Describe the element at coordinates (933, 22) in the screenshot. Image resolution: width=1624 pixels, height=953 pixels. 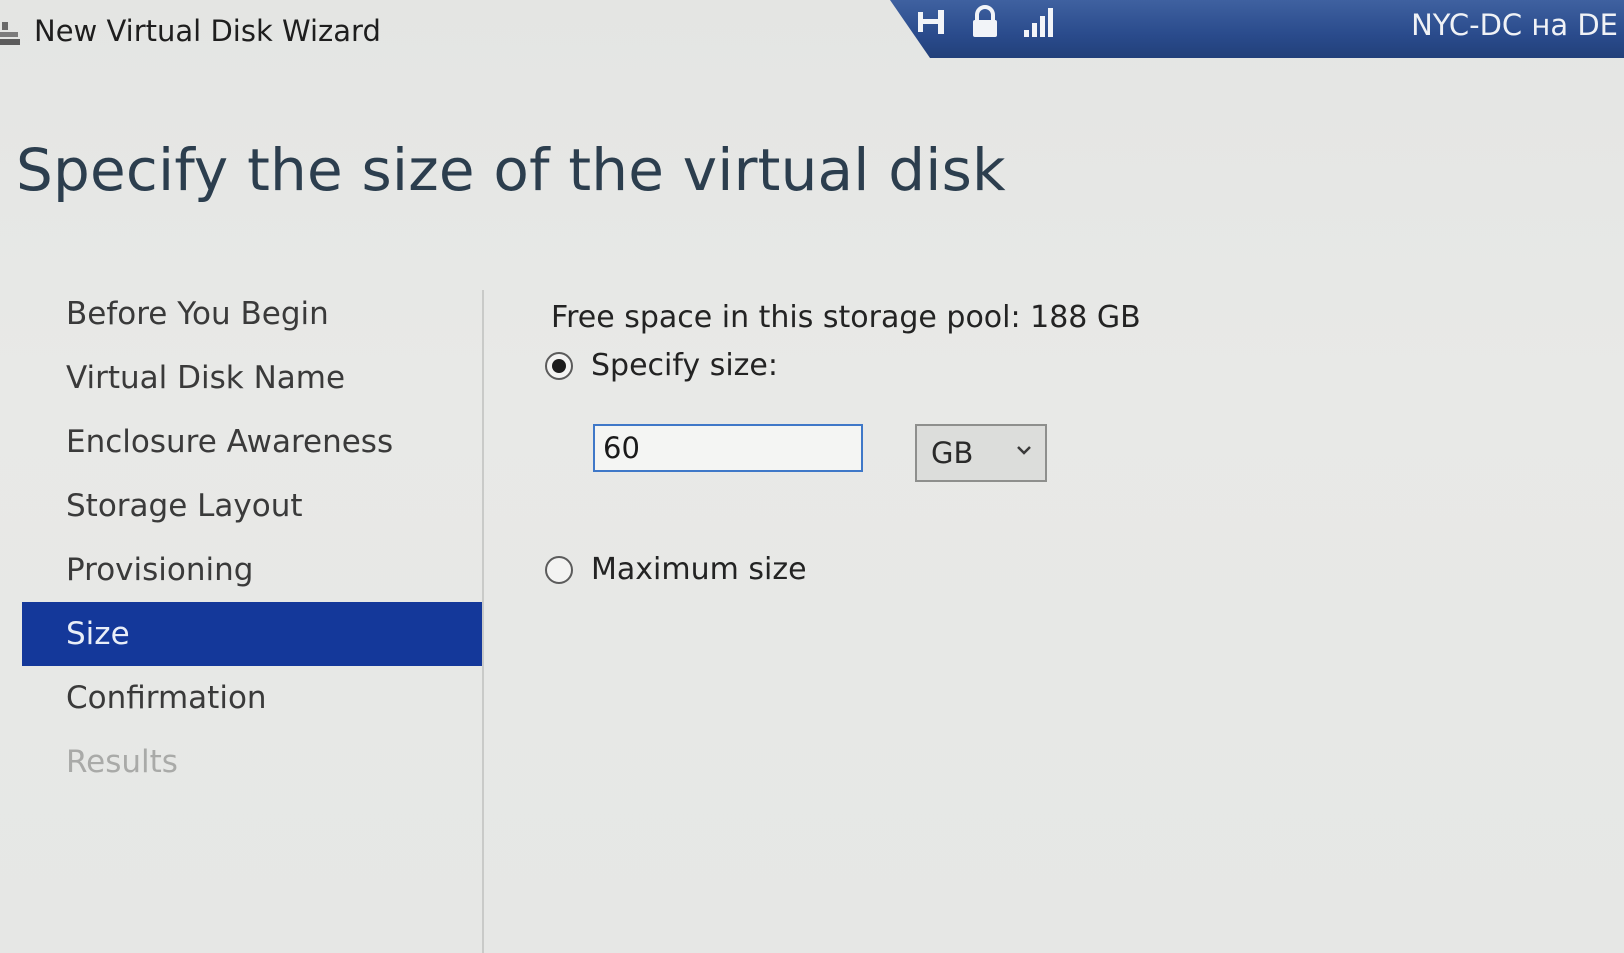
I see `pin-icon` at that location.